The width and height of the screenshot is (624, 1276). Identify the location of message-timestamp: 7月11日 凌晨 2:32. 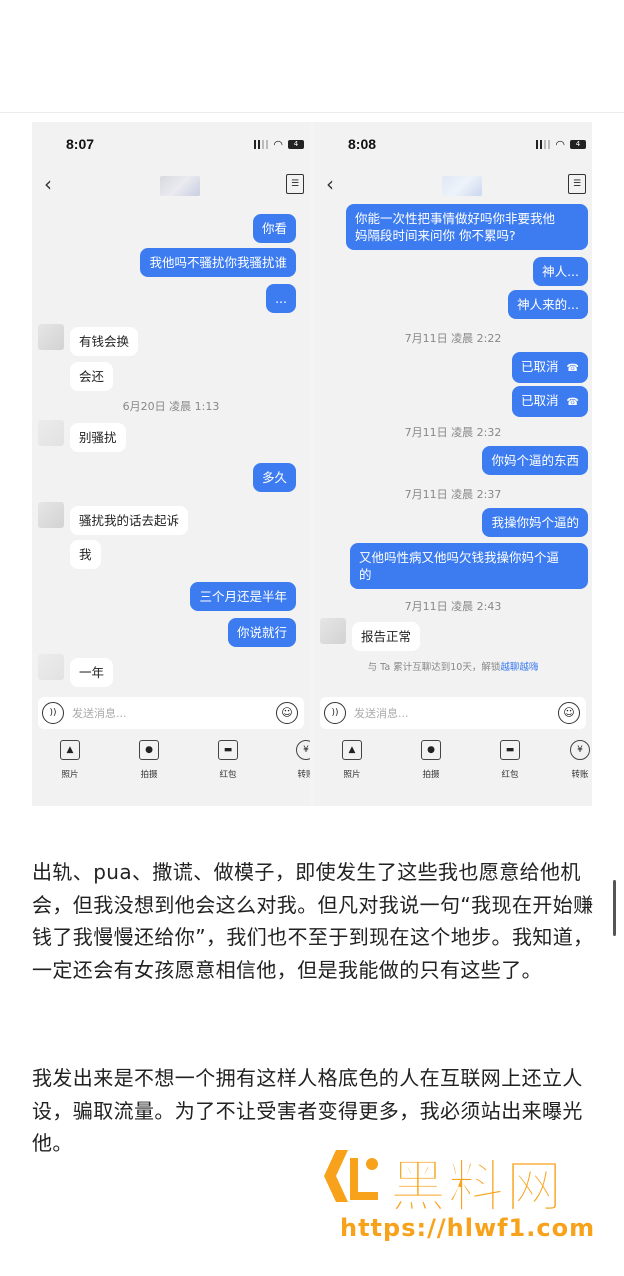
(453, 432).